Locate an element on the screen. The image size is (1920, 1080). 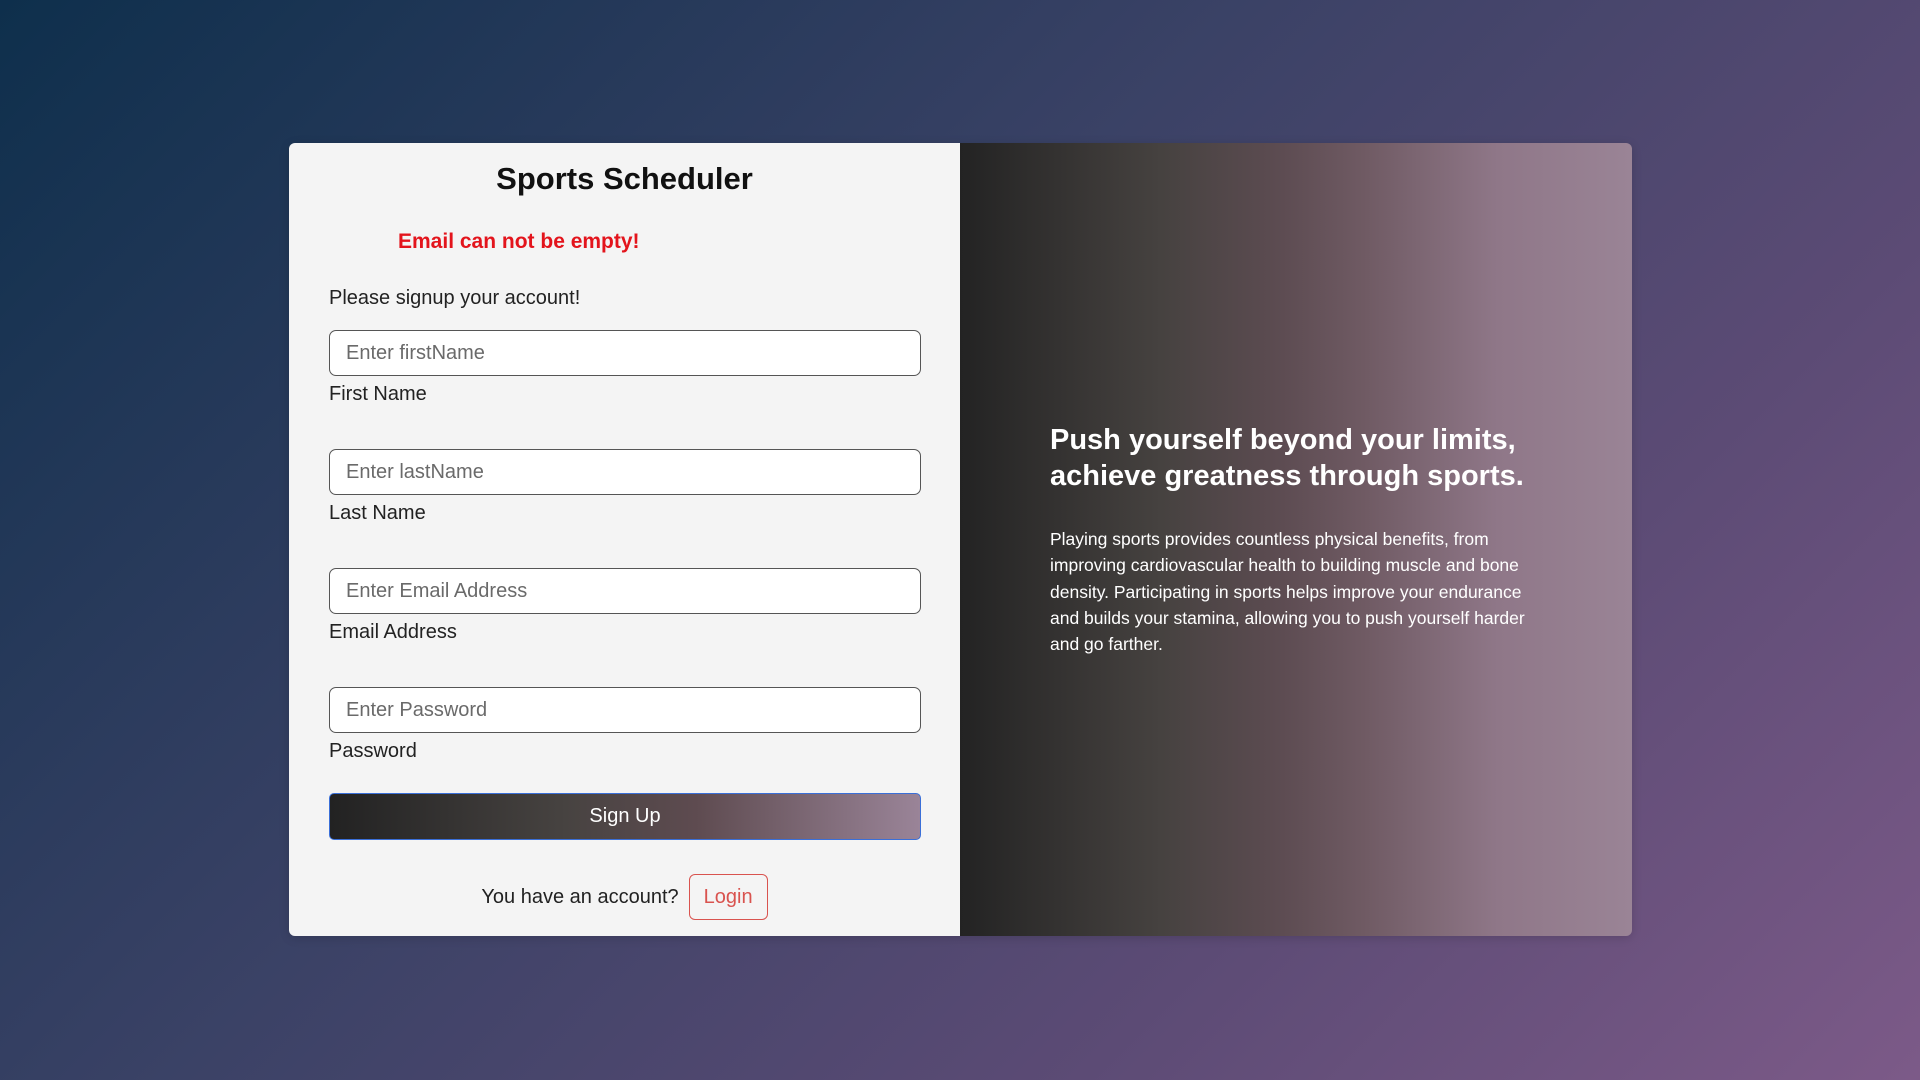
error-message: Email can not be empty! is located at coordinates (519, 242).